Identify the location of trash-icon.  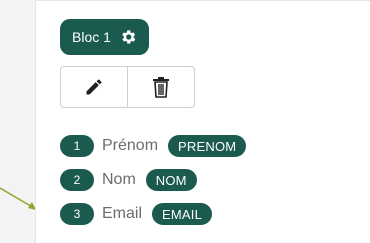
(161, 87).